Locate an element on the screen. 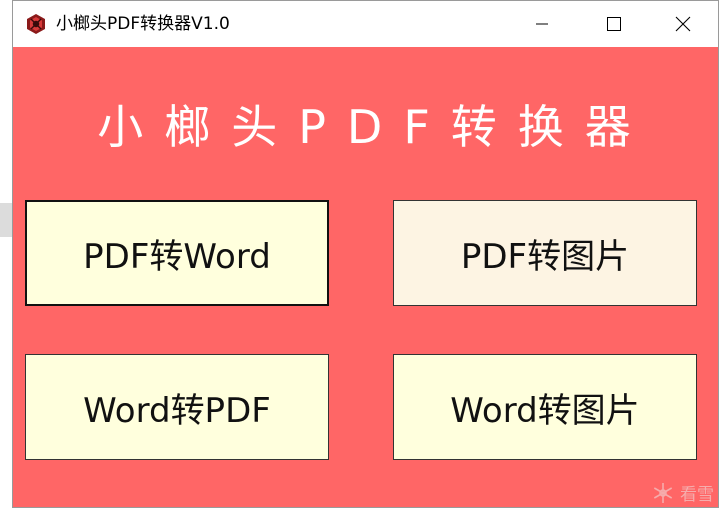  pdf-to-word-button: PDF转Word is located at coordinates (177, 253).